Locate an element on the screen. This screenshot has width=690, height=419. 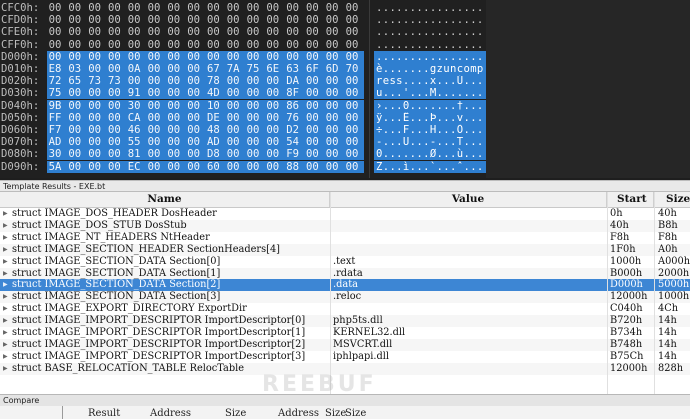
hex-byte: CA is located at coordinates (134, 118).